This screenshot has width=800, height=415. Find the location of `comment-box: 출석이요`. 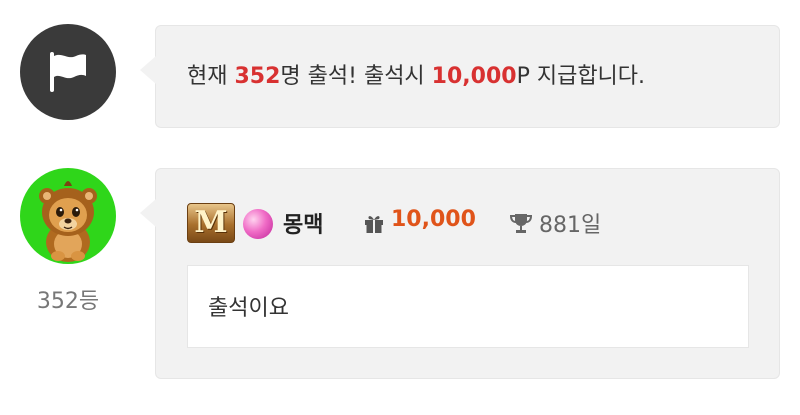

comment-box: 출석이요 is located at coordinates (468, 306).